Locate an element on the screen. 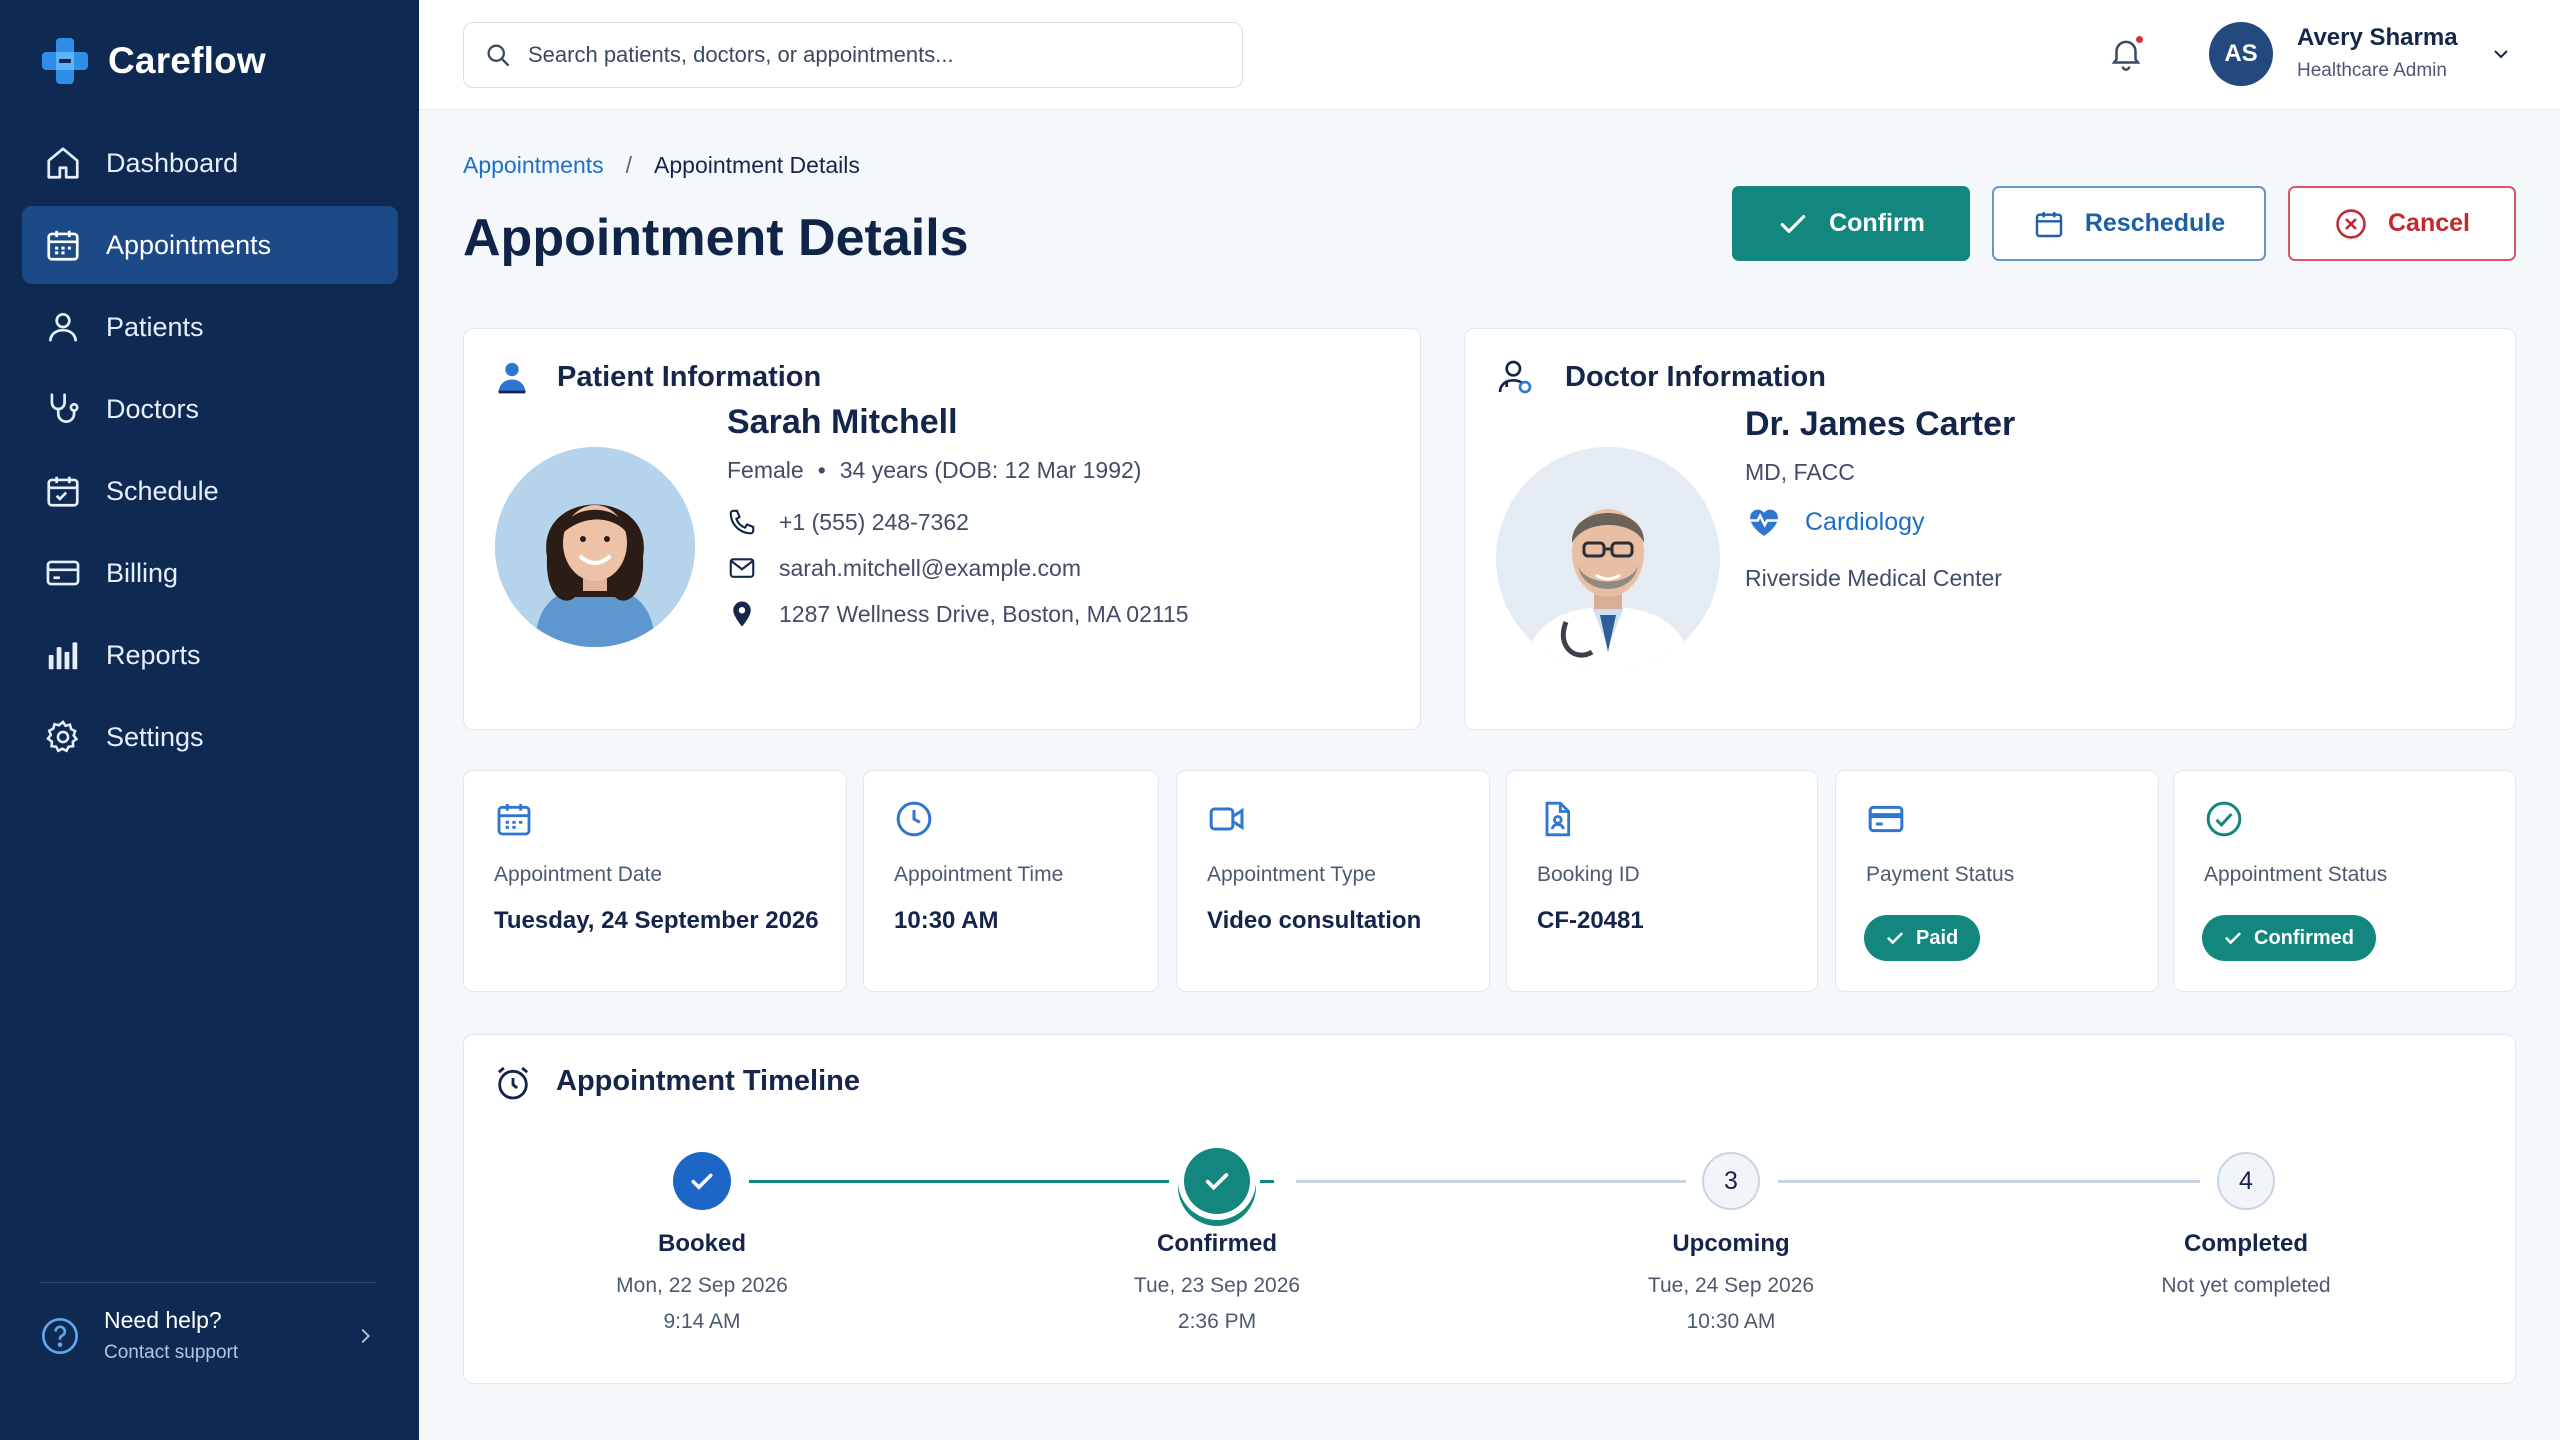  chevron-right-icon is located at coordinates (365, 1335).